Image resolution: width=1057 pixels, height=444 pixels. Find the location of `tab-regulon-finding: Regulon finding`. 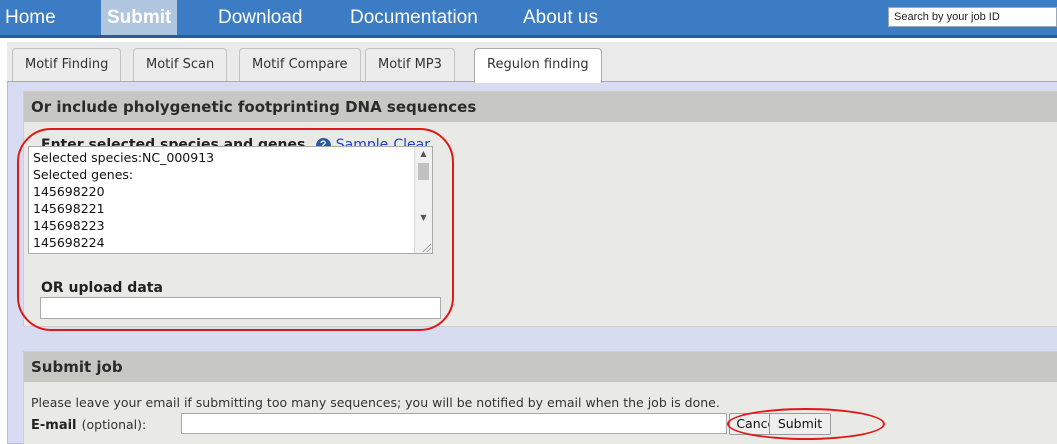

tab-regulon-finding: Regulon finding is located at coordinates (538, 65).